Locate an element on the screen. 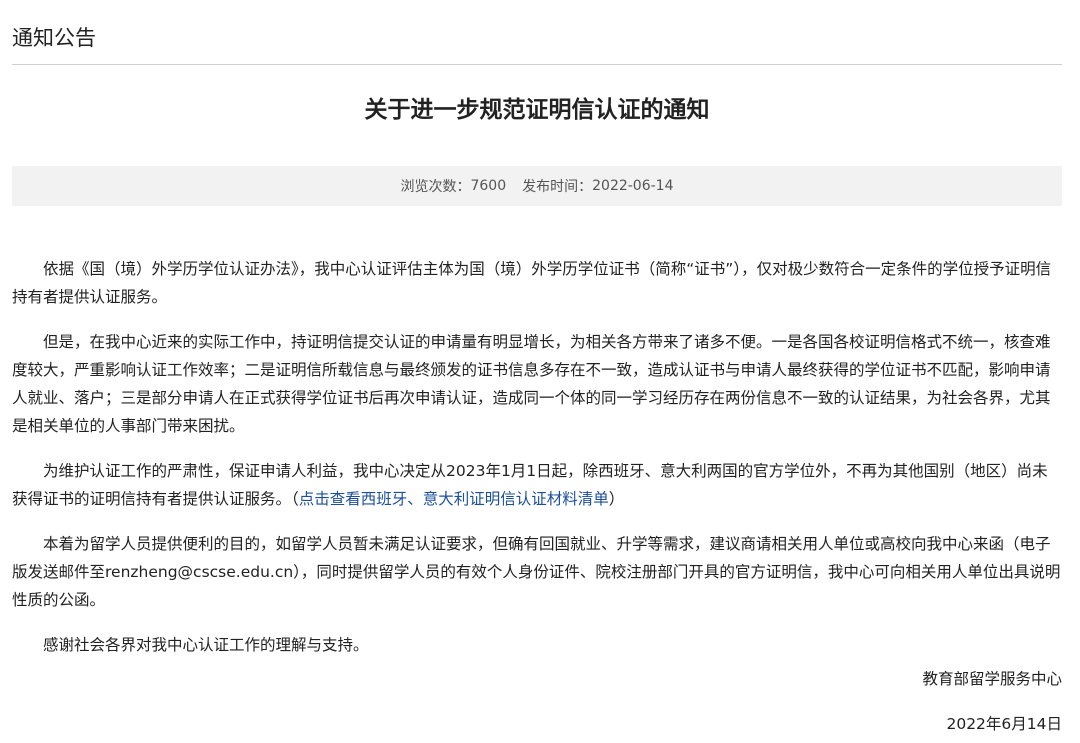 The image size is (1080, 743). article-title: 关于进一步规范证明信认证的通知 is located at coordinates (537, 110).